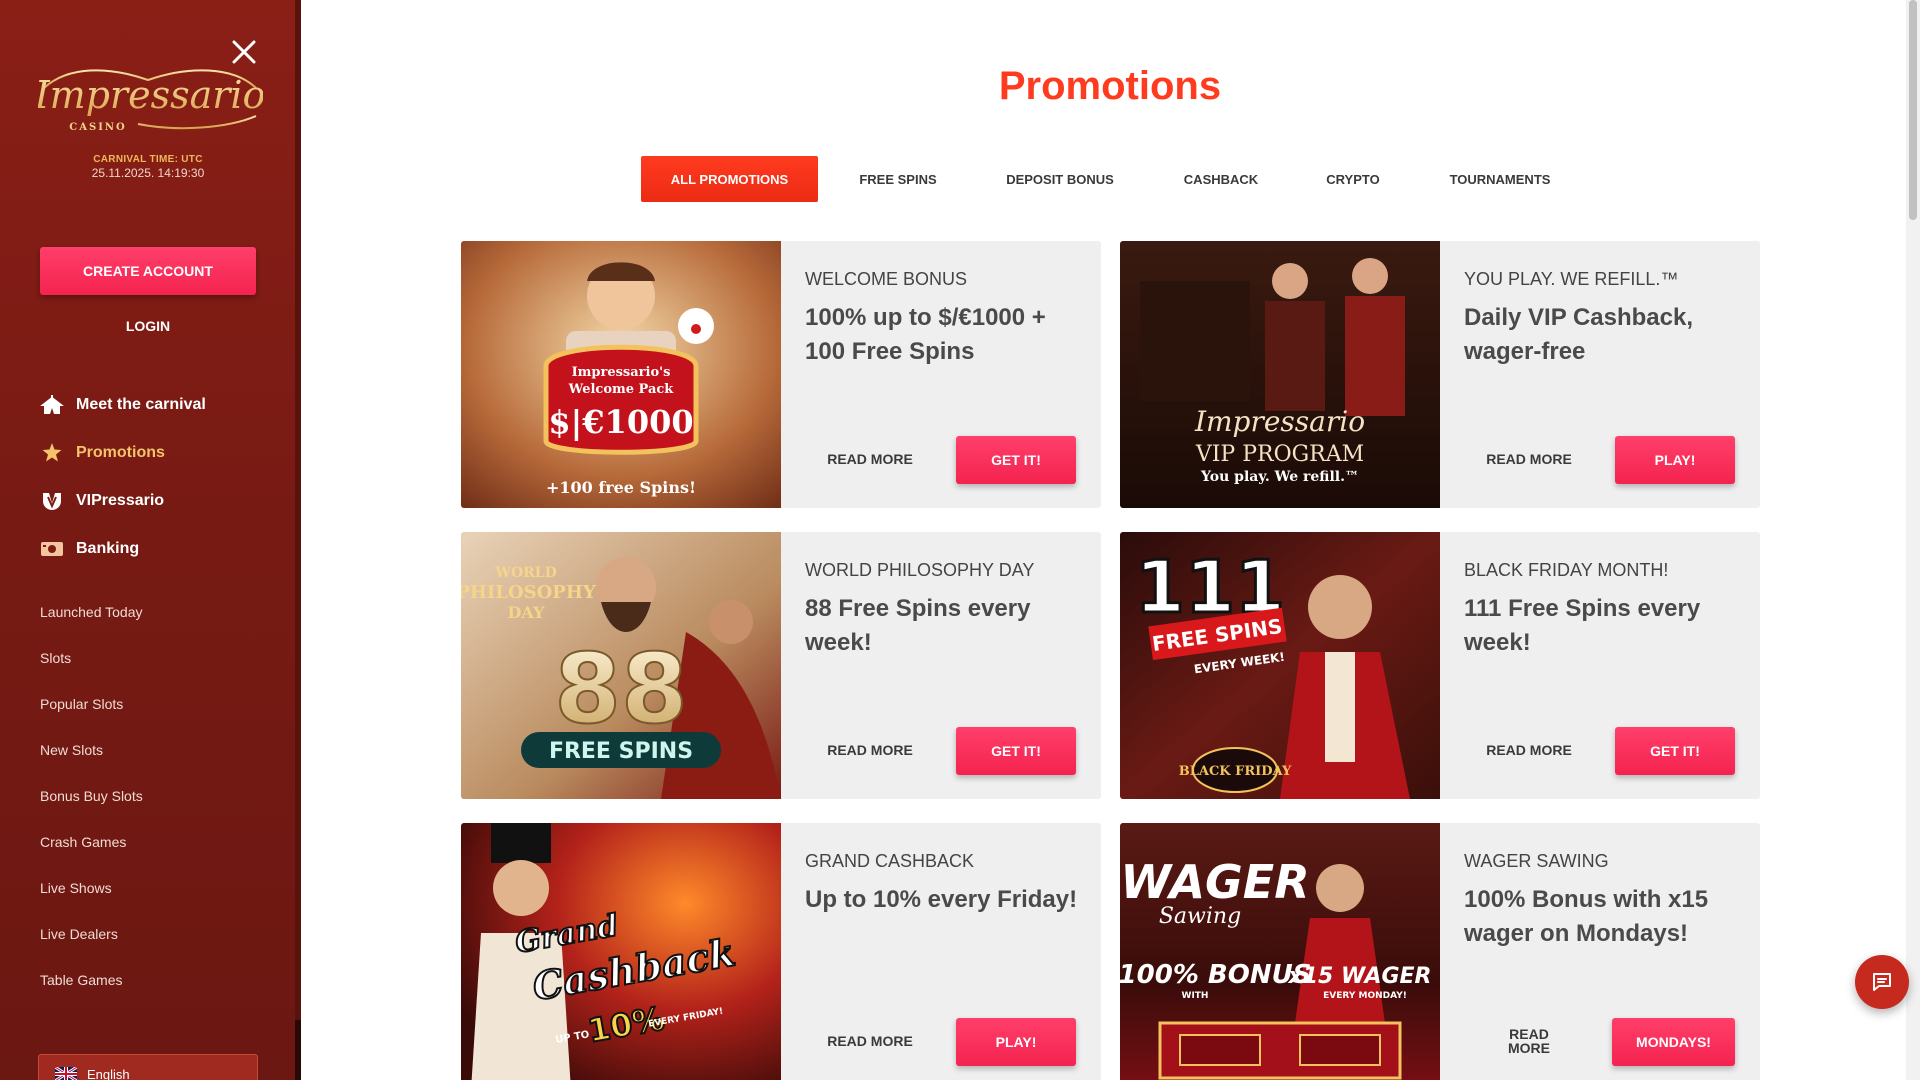  What do you see at coordinates (1586, 916) in the screenshot?
I see `promo-title: 100% Bonus with x15 wager on Mondays!` at bounding box center [1586, 916].